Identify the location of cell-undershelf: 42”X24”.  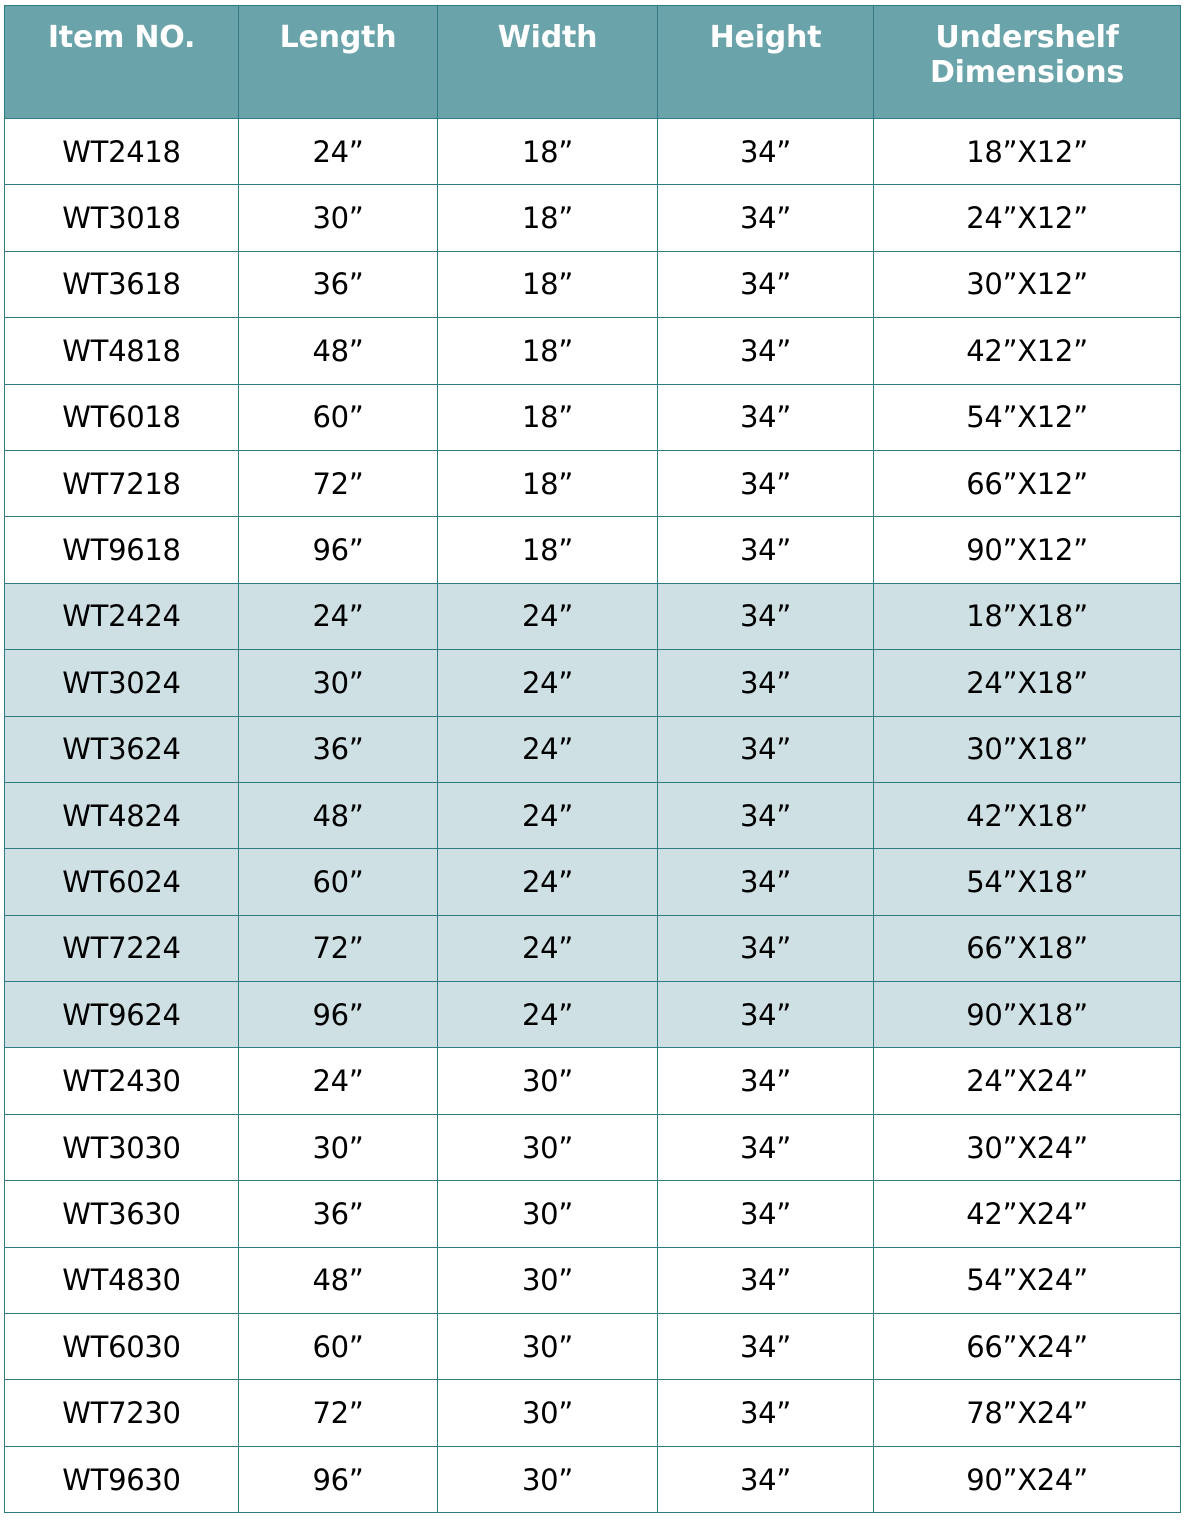
(1027, 1214).